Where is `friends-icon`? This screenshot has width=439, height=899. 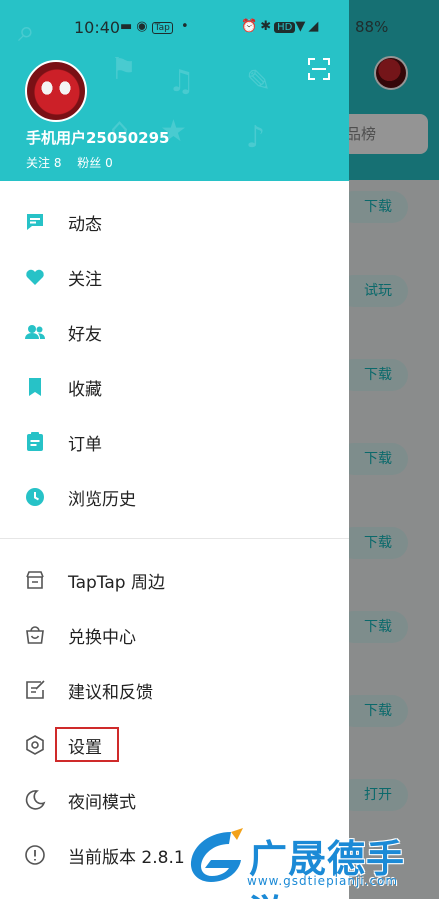 friends-icon is located at coordinates (35, 332).